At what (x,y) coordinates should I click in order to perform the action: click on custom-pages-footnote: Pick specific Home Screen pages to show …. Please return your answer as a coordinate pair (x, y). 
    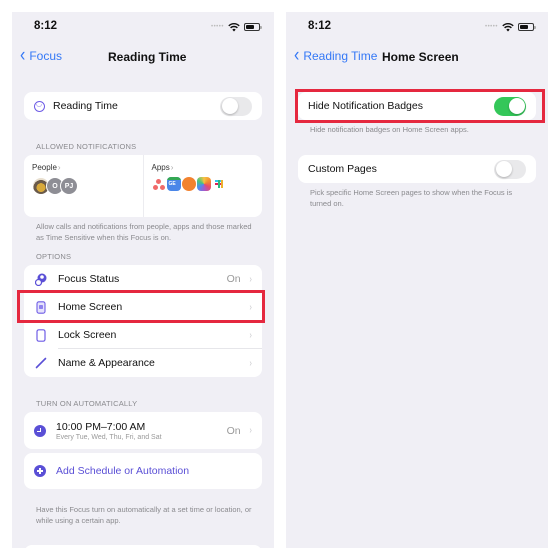
    Looking at the image, I should click on (411, 198).